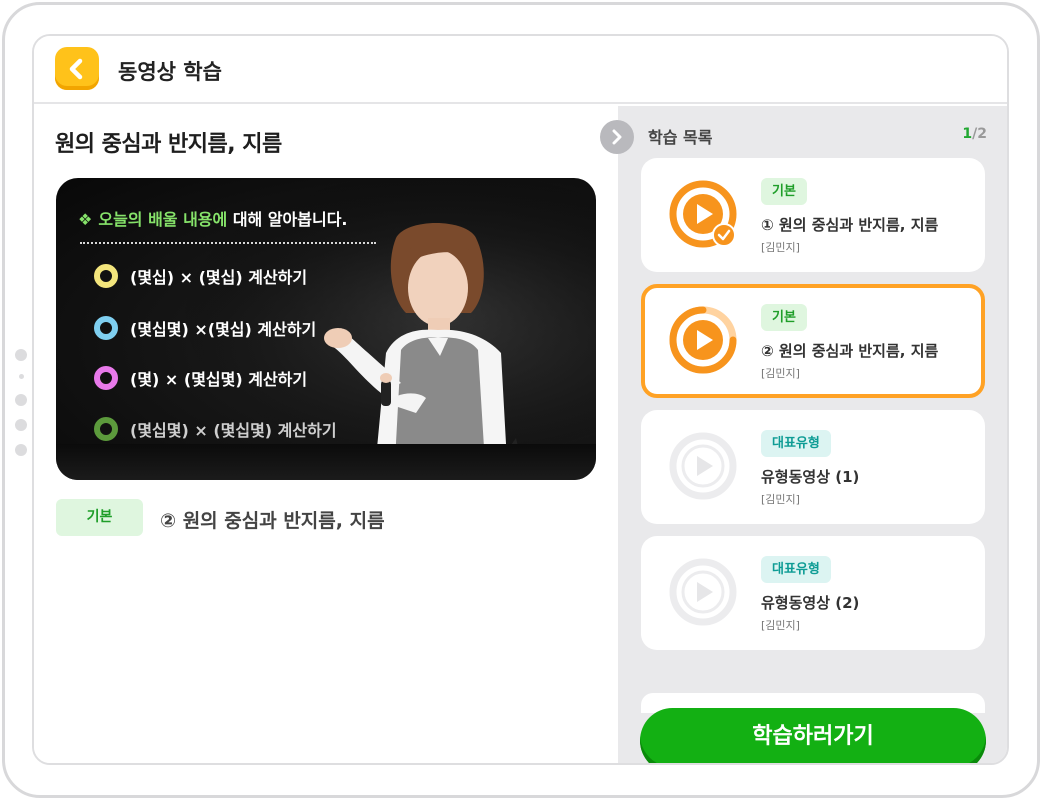  Describe the element at coordinates (850, 351) in the screenshot. I see `card-title: ② 원의 중심과 반지름, 지름` at that location.